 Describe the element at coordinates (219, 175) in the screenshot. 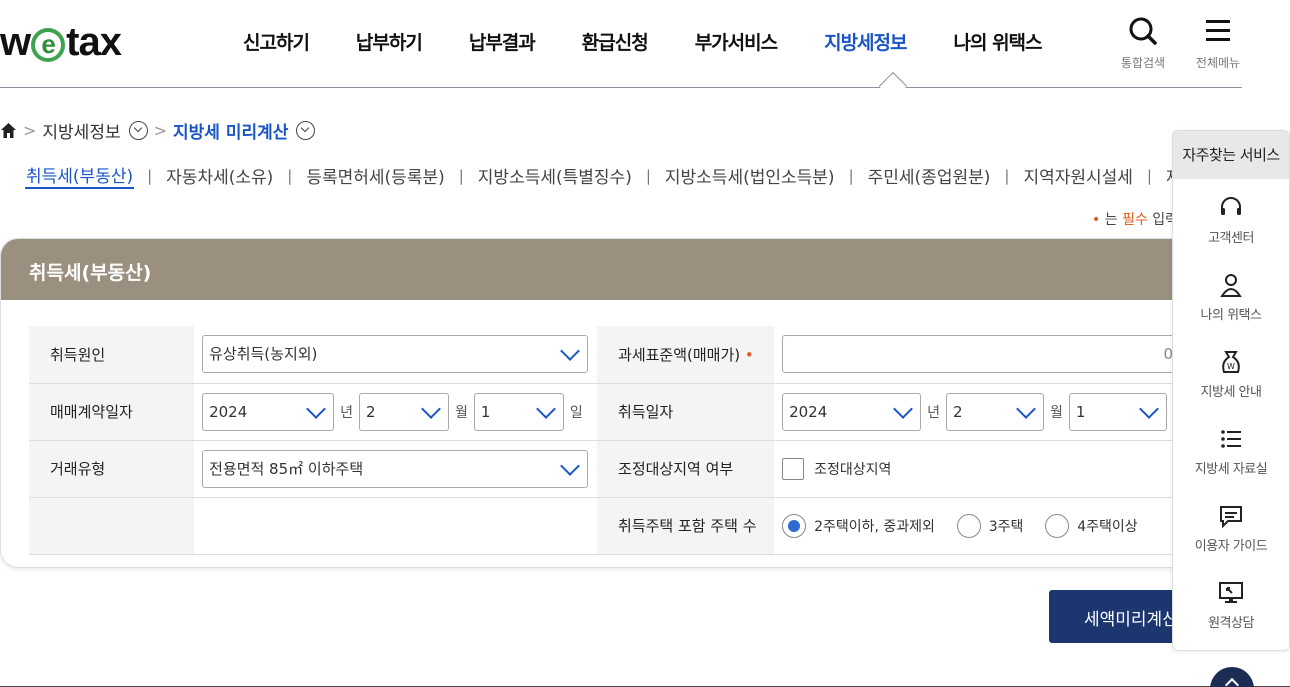

I see `tab-automobile-tax: 자동차세(소유)` at that location.